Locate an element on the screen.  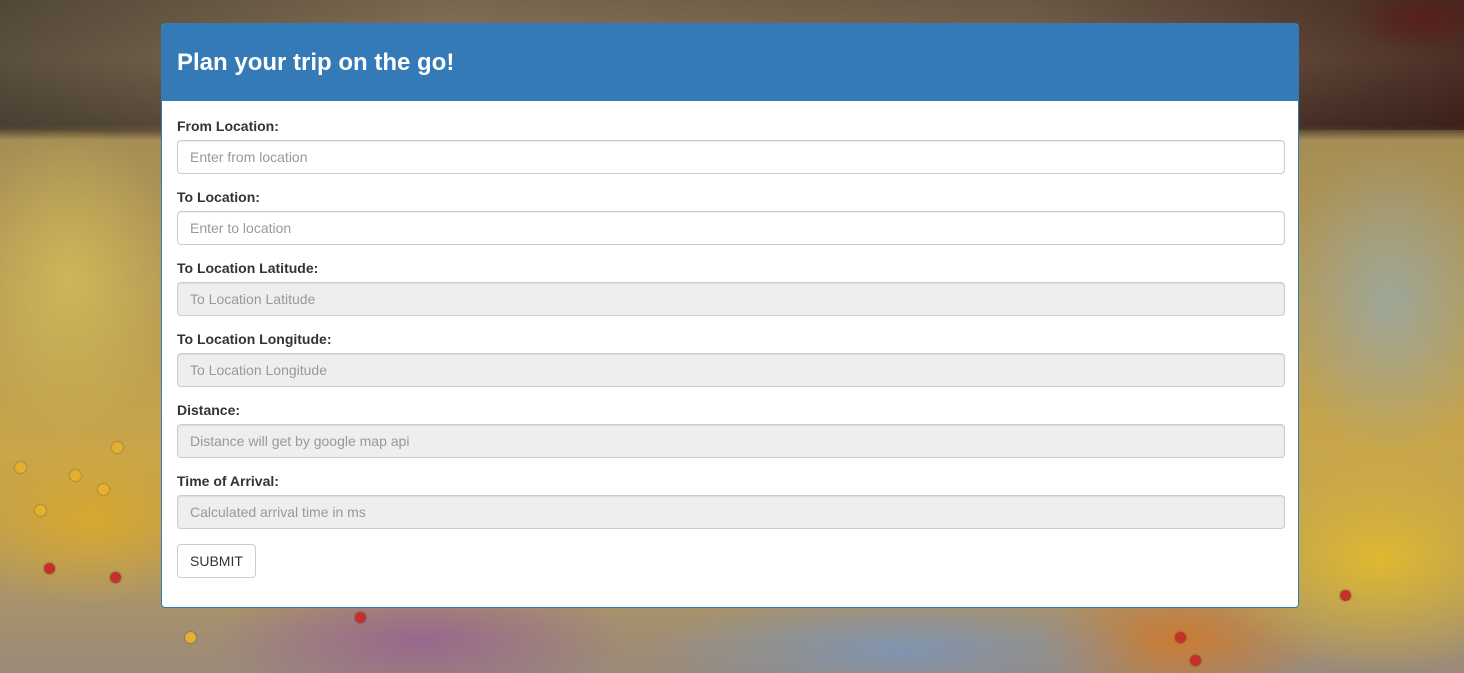
from-location-label: From Location: is located at coordinates (228, 126).